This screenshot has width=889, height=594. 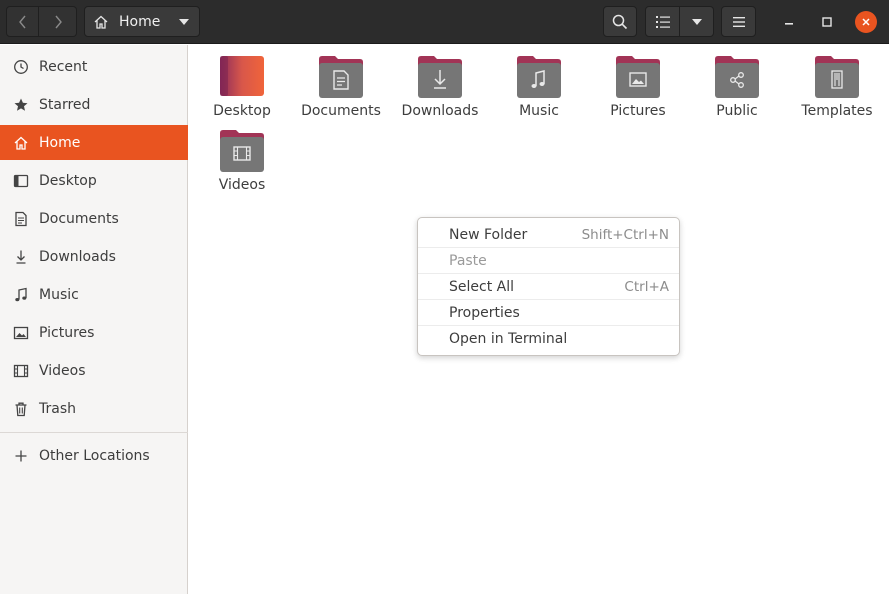 I want to click on file-item-name: Desktop, so click(x=242, y=111).